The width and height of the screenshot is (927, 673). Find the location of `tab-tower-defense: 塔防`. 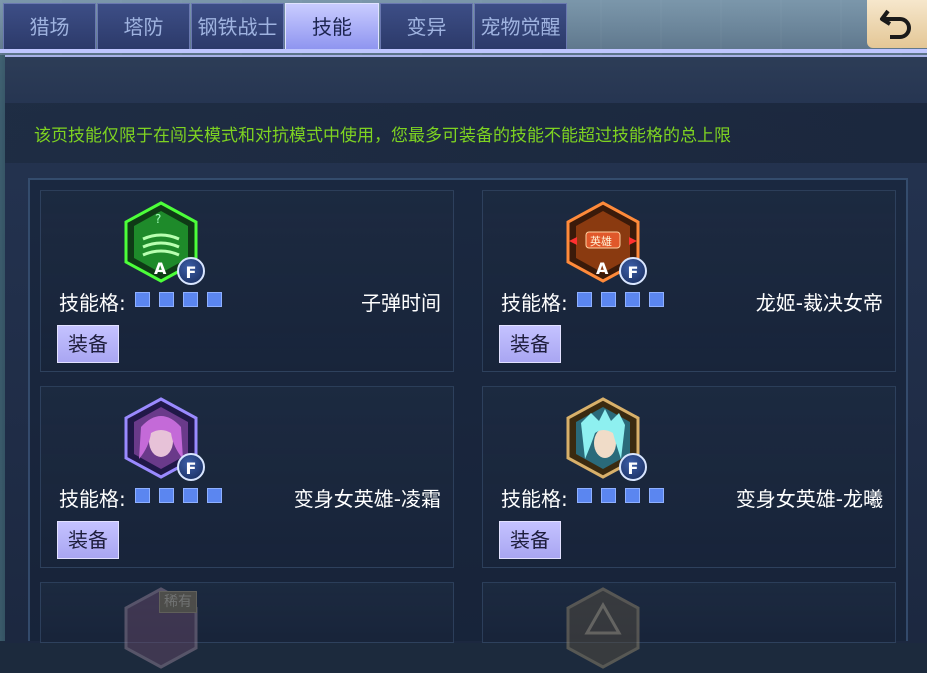

tab-tower-defense: 塔防 is located at coordinates (143, 26).